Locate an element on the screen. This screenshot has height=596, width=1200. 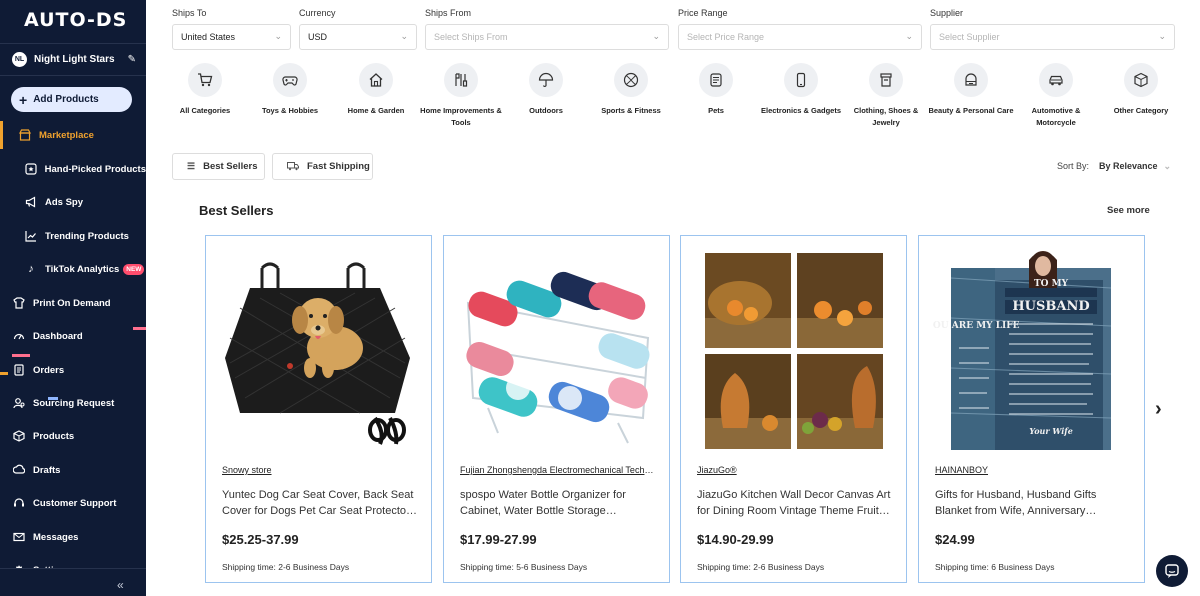
truck-icon is located at coordinates (293, 167).